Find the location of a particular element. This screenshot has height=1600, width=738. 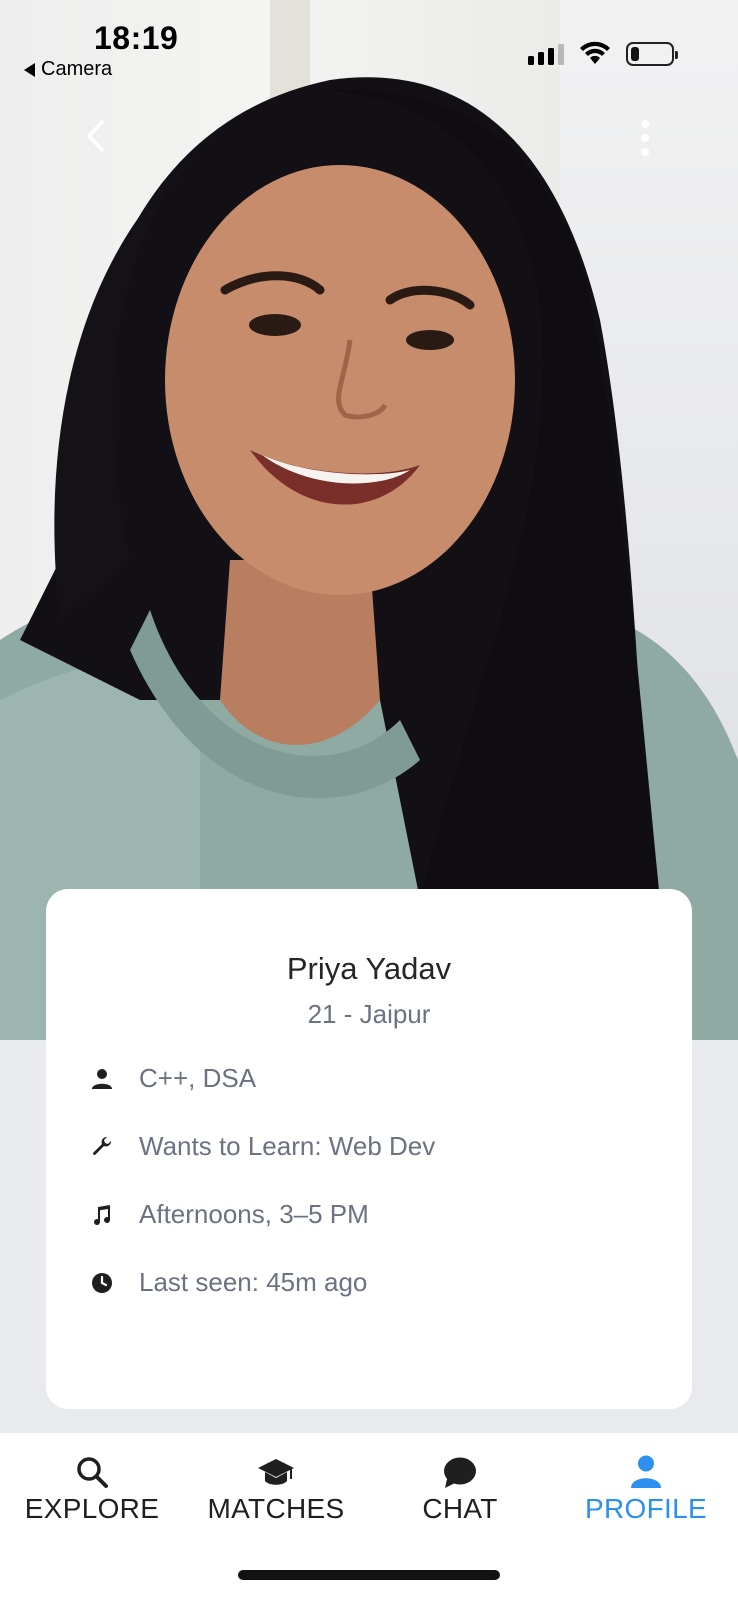

detail-text: Wants to Learn: Web Dev is located at coordinates (287, 1146).